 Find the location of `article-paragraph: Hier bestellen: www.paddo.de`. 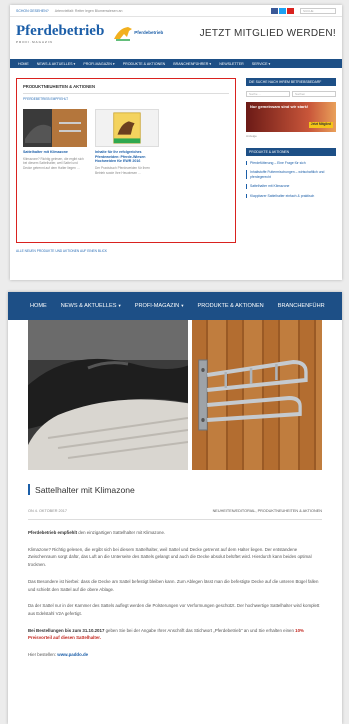

article-paragraph: Hier bestellen: www.paddo.de is located at coordinates (175, 655).